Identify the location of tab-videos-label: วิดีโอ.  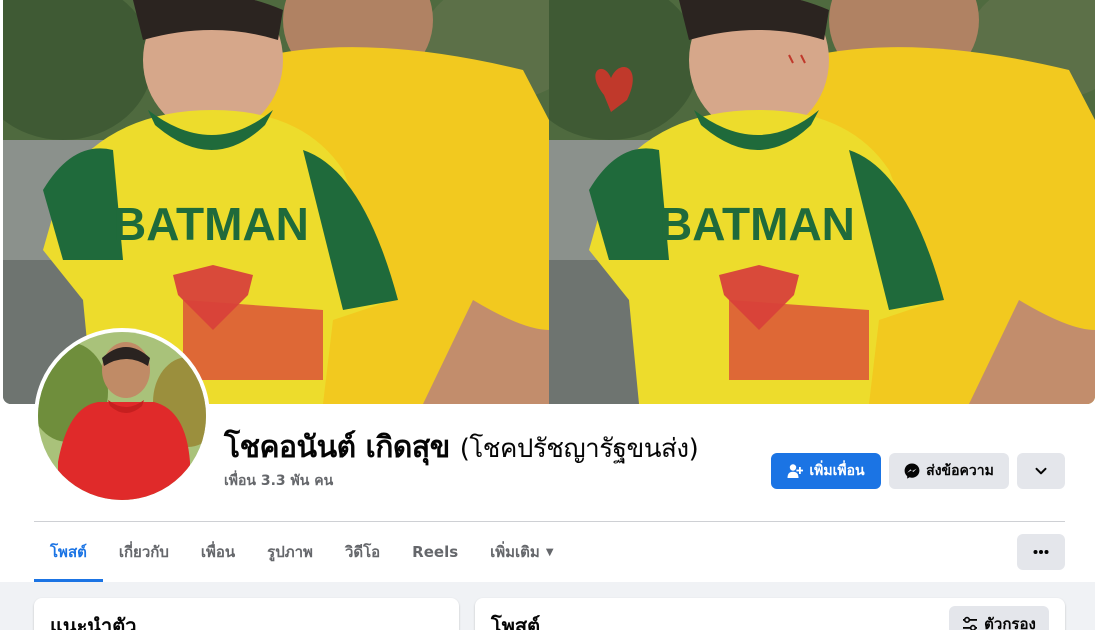
(362, 552).